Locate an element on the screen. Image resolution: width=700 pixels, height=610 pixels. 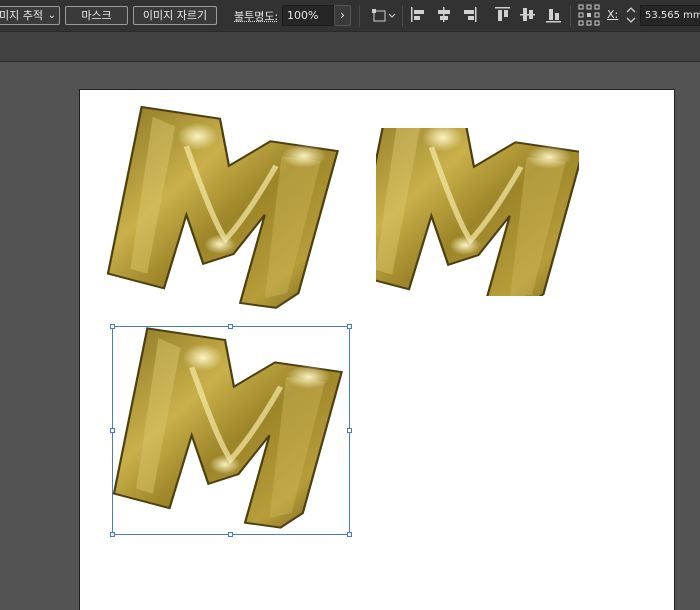
align-vertical-center-icon is located at coordinates (527, 17).